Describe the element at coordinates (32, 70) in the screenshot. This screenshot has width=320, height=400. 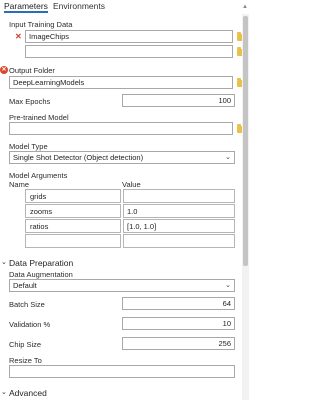
I see `output-folder-label: Output Folder` at that location.